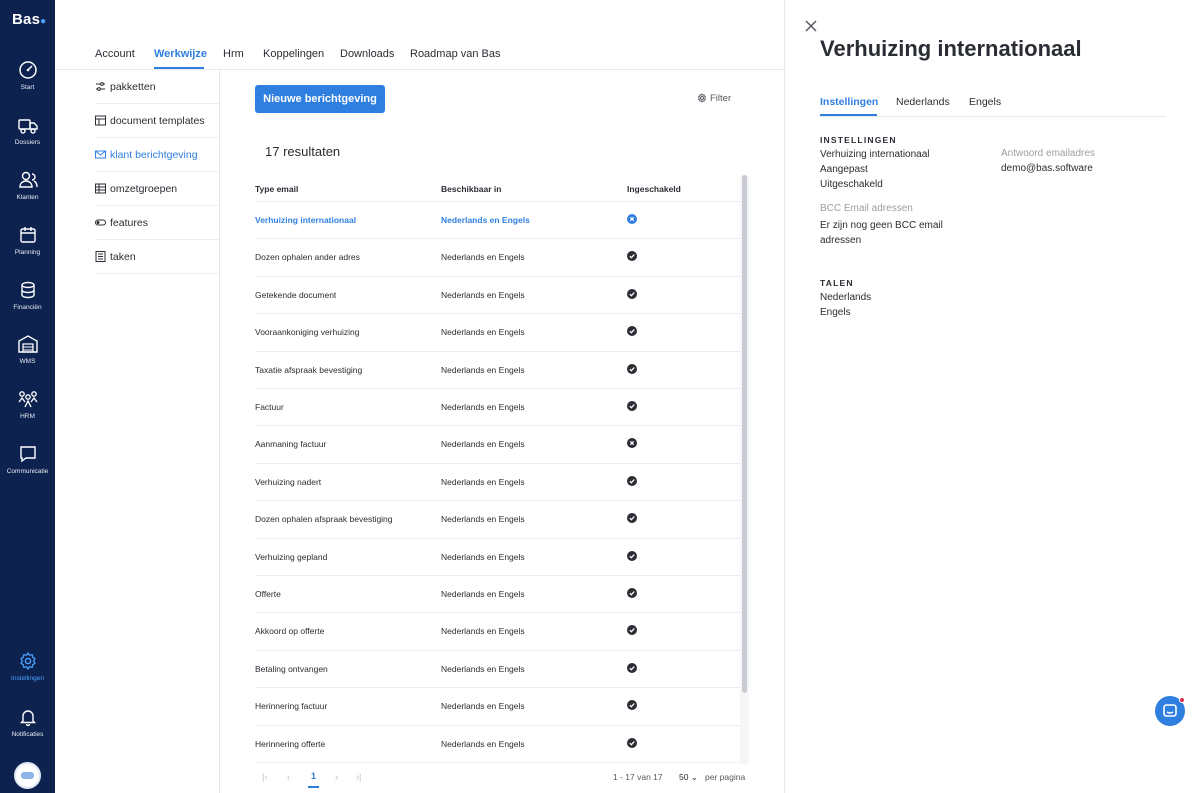 The image size is (1200, 793). Describe the element at coordinates (276, 189) in the screenshot. I see `column-header-type: Type email` at that location.